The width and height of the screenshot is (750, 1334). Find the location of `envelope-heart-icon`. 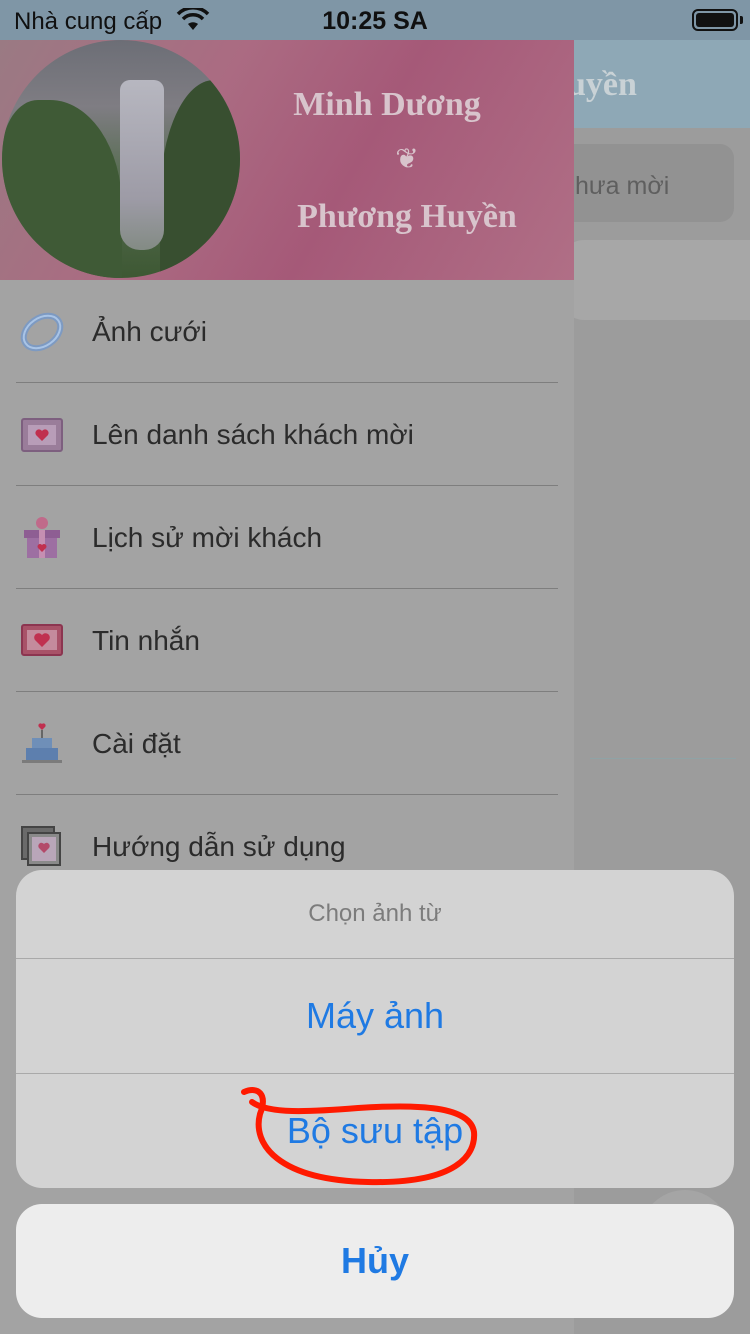

envelope-heart-icon is located at coordinates (42, 434).